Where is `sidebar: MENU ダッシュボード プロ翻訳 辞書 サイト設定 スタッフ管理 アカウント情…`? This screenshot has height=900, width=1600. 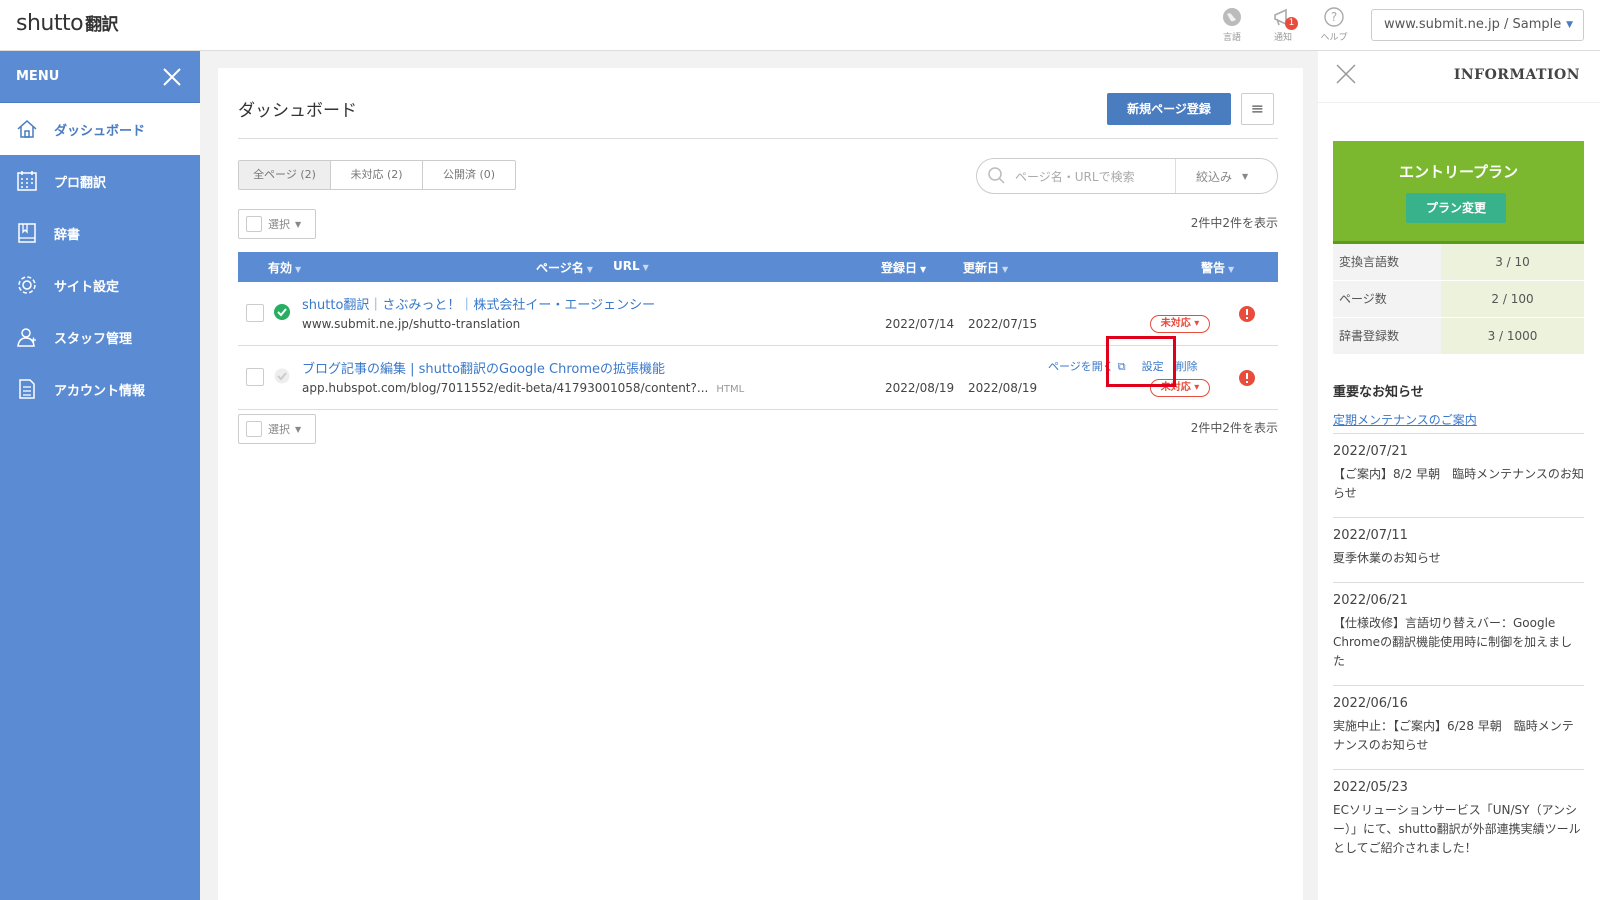 sidebar: MENU ダッシュボード プロ翻訳 辞書 サイト設定 スタッフ管理 アカウント情… is located at coordinates (100, 475).